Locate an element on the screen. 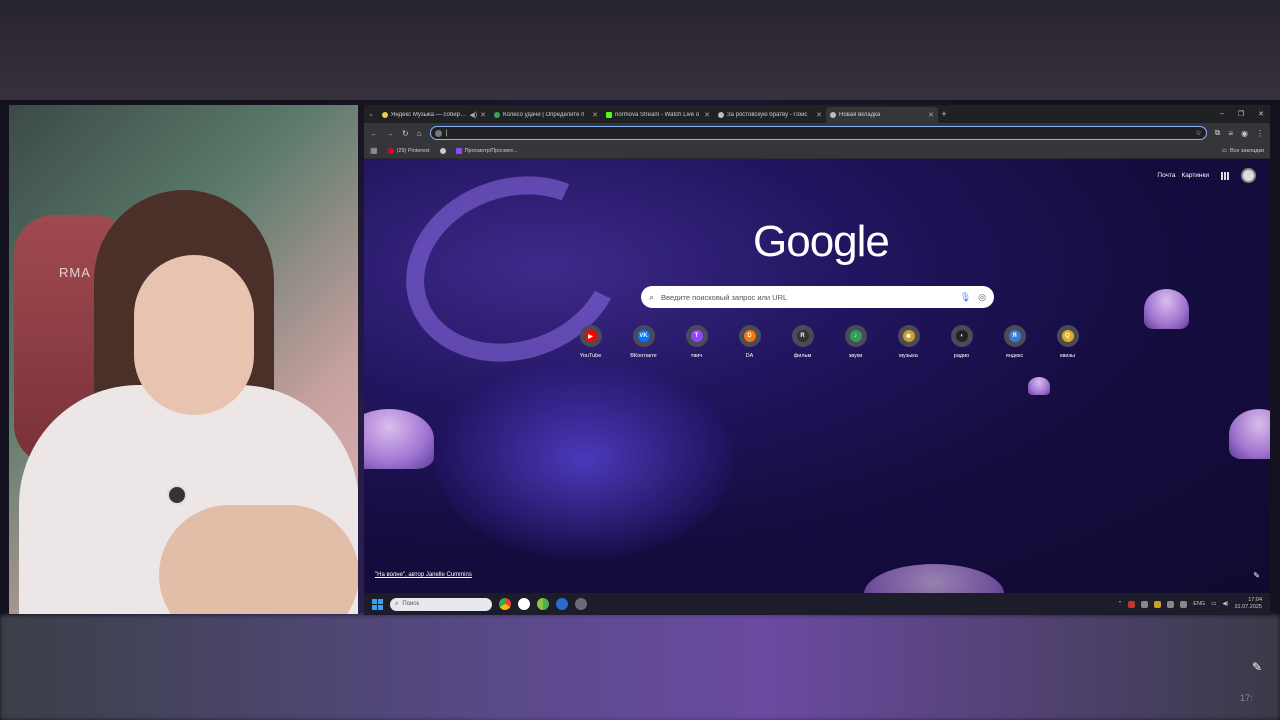 The width and height of the screenshot is (1280, 720). kick-icon is located at coordinates (609, 115).